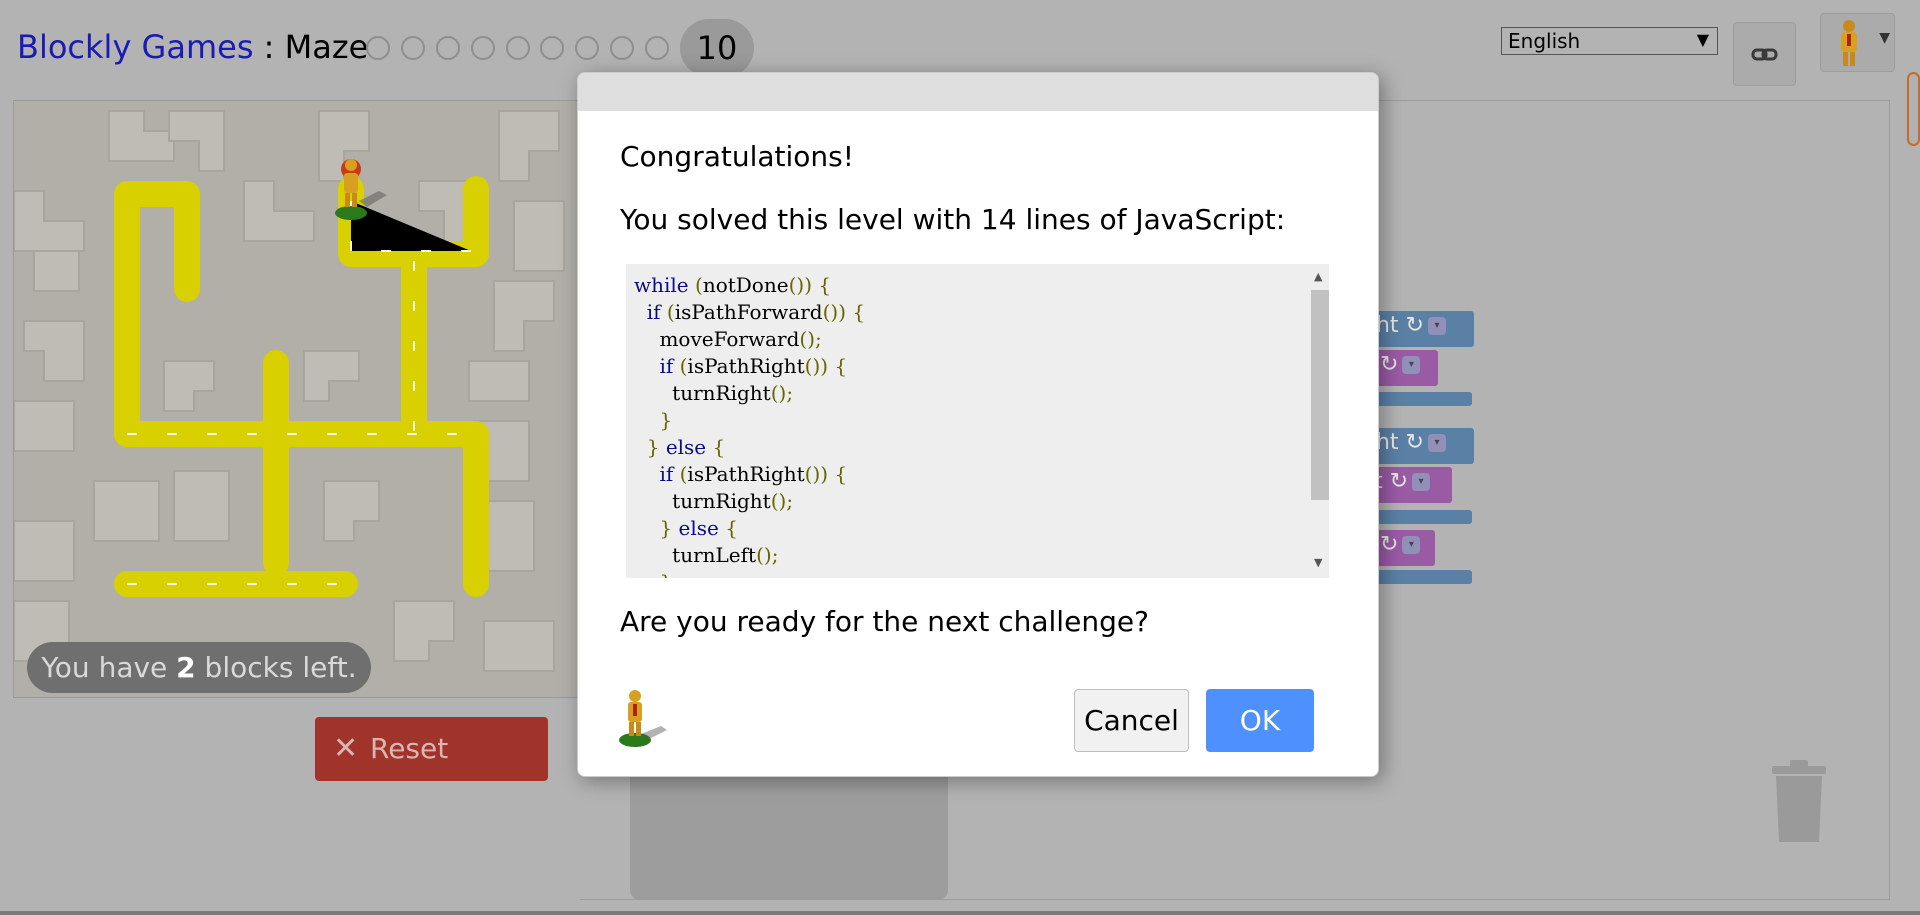  Describe the element at coordinates (1702, 39) in the screenshot. I see `dropdown-arrow-icon: ▼` at that location.